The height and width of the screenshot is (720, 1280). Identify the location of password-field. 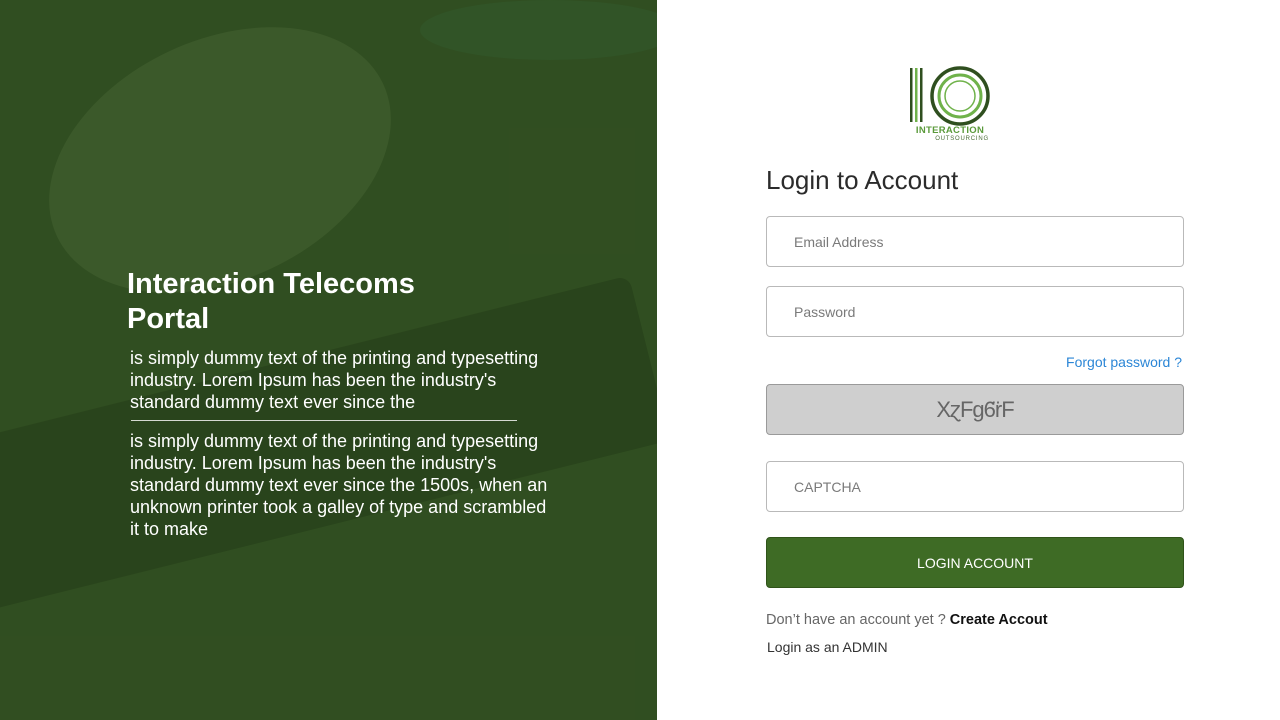
(975, 311).